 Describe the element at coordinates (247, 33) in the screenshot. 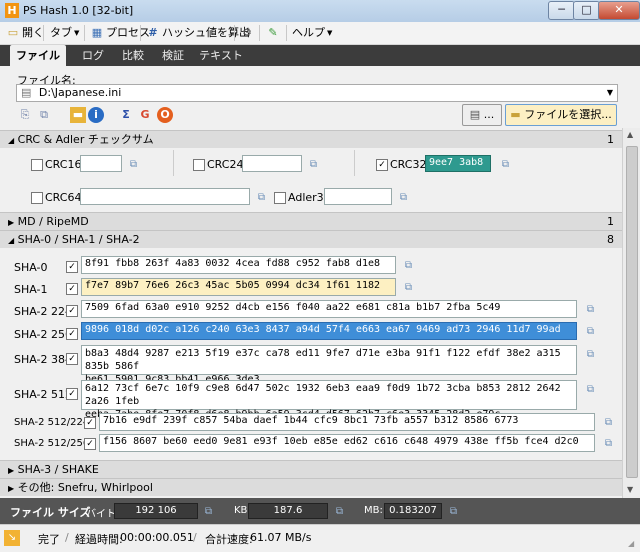

I see `settings-button: ⚙` at that location.